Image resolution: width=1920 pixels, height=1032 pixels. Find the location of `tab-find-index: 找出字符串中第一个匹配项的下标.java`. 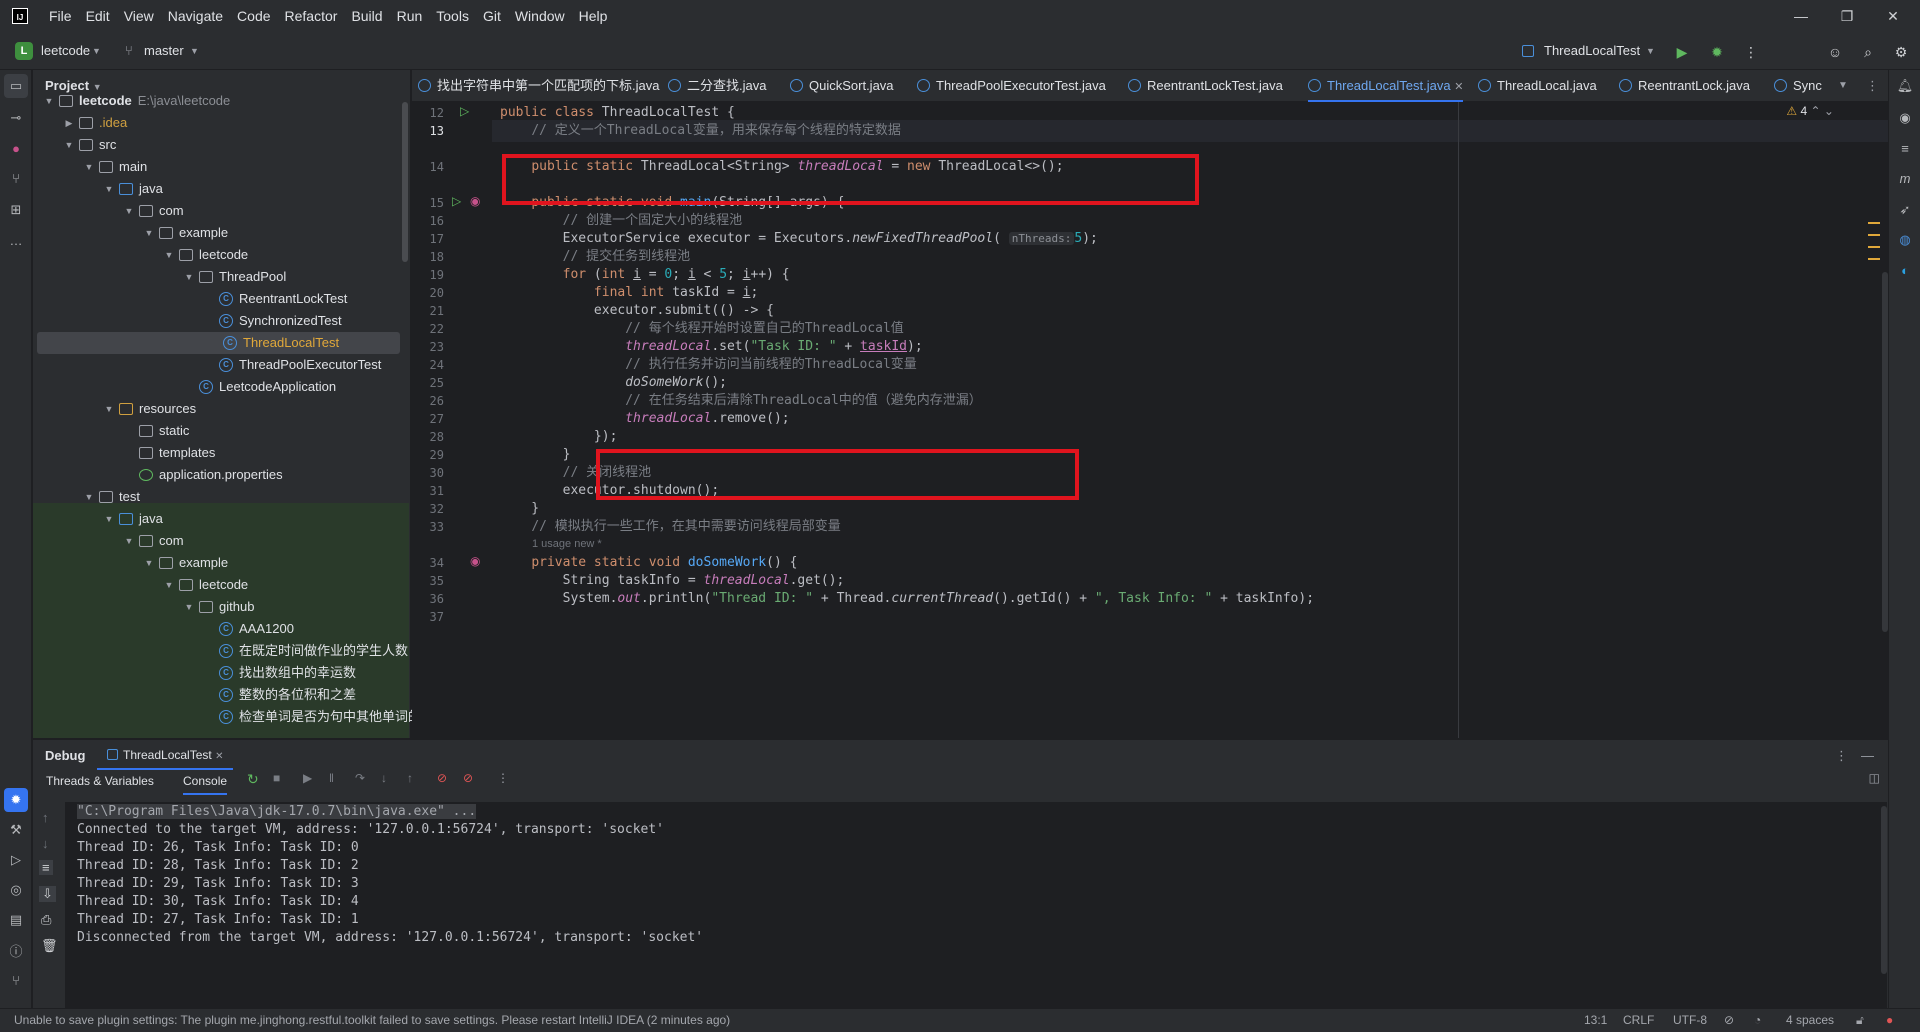

tab-find-index: 找出字符串中第一个匹配项的下标.java is located at coordinates (538, 86).